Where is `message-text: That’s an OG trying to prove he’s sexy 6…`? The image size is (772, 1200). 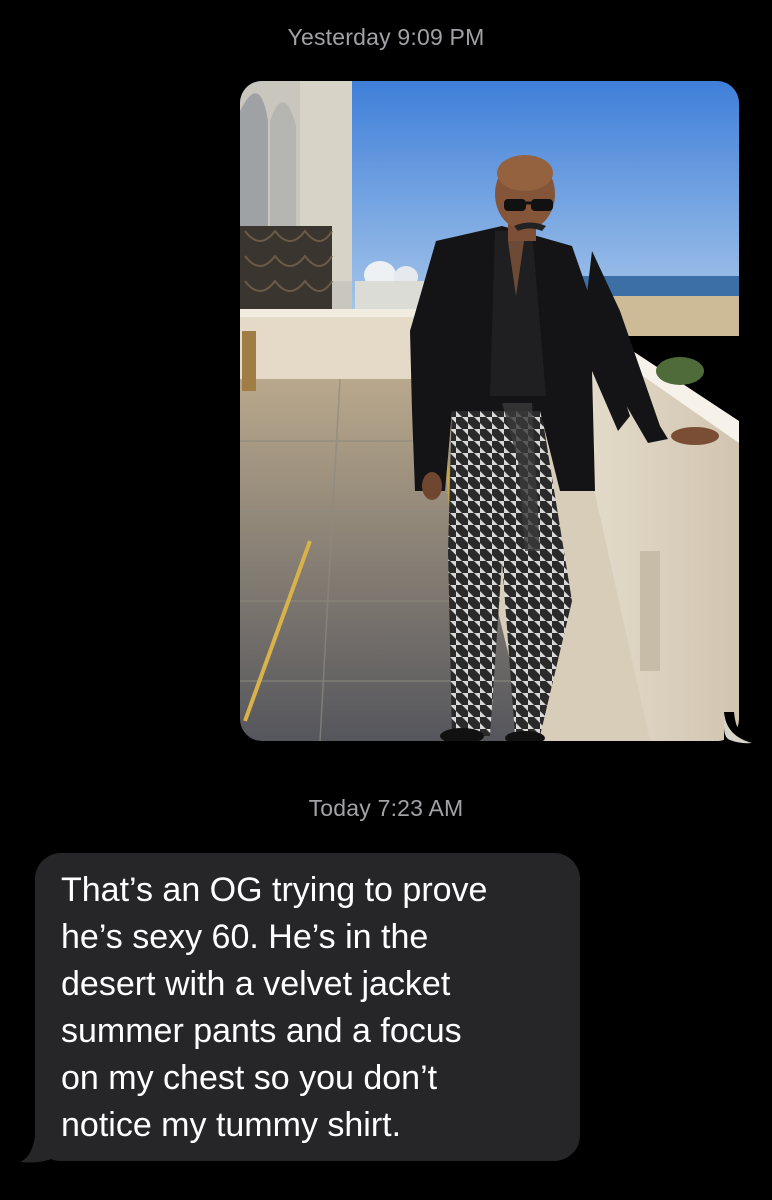 message-text: That’s an OG trying to prove he’s sexy 6… is located at coordinates (274, 1007).